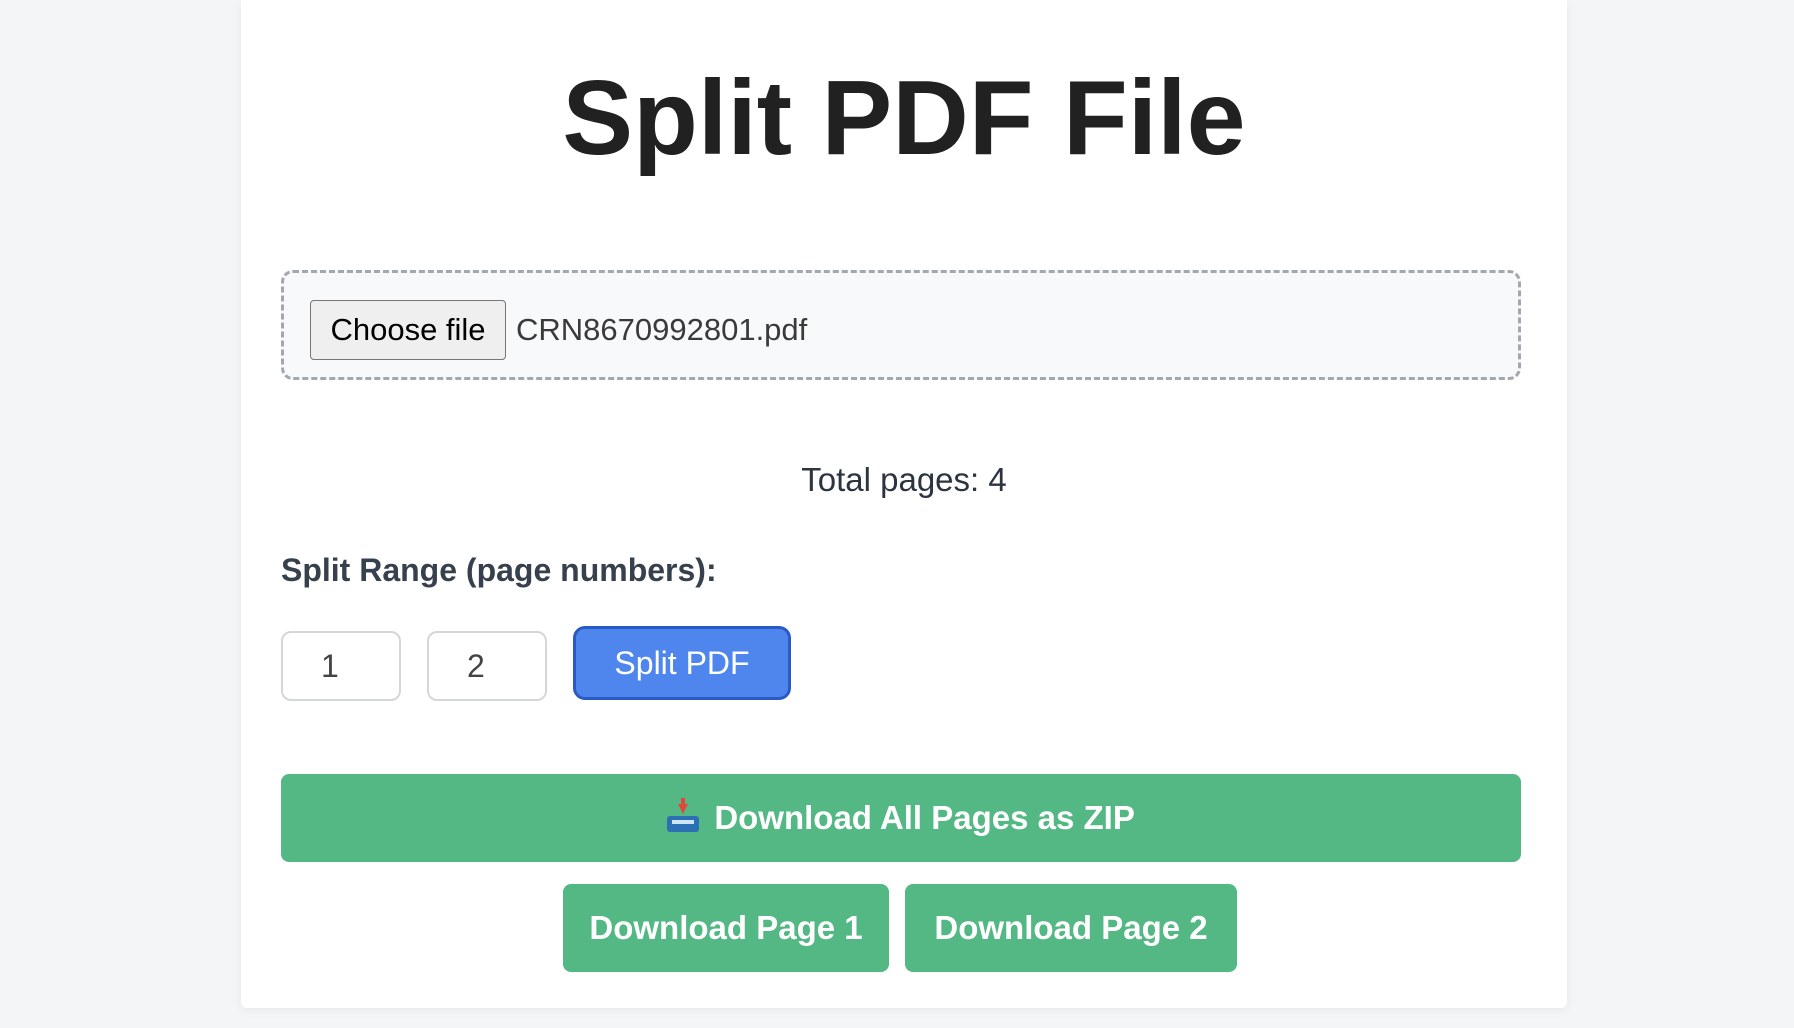  Describe the element at coordinates (726, 928) in the screenshot. I see `download-page-1-button: Download Page 1` at that location.